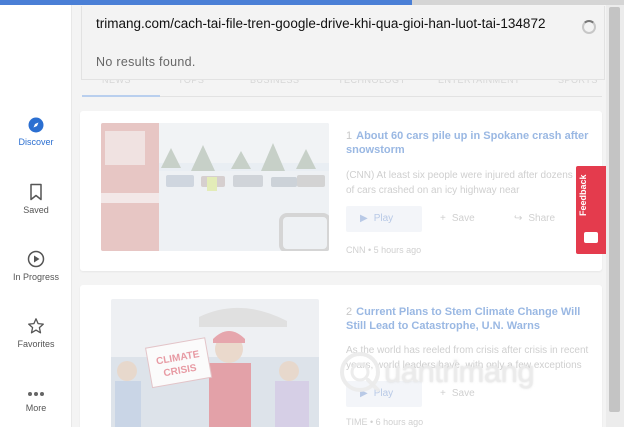  What do you see at coordinates (36, 192) in the screenshot?
I see `bookmark-icon` at bounding box center [36, 192].